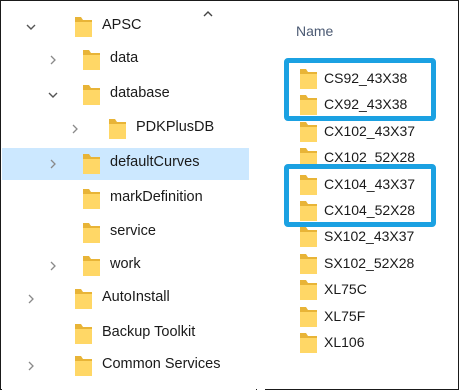  What do you see at coordinates (370, 131) in the screenshot?
I see `file-name: CX102_43X37` at bounding box center [370, 131].